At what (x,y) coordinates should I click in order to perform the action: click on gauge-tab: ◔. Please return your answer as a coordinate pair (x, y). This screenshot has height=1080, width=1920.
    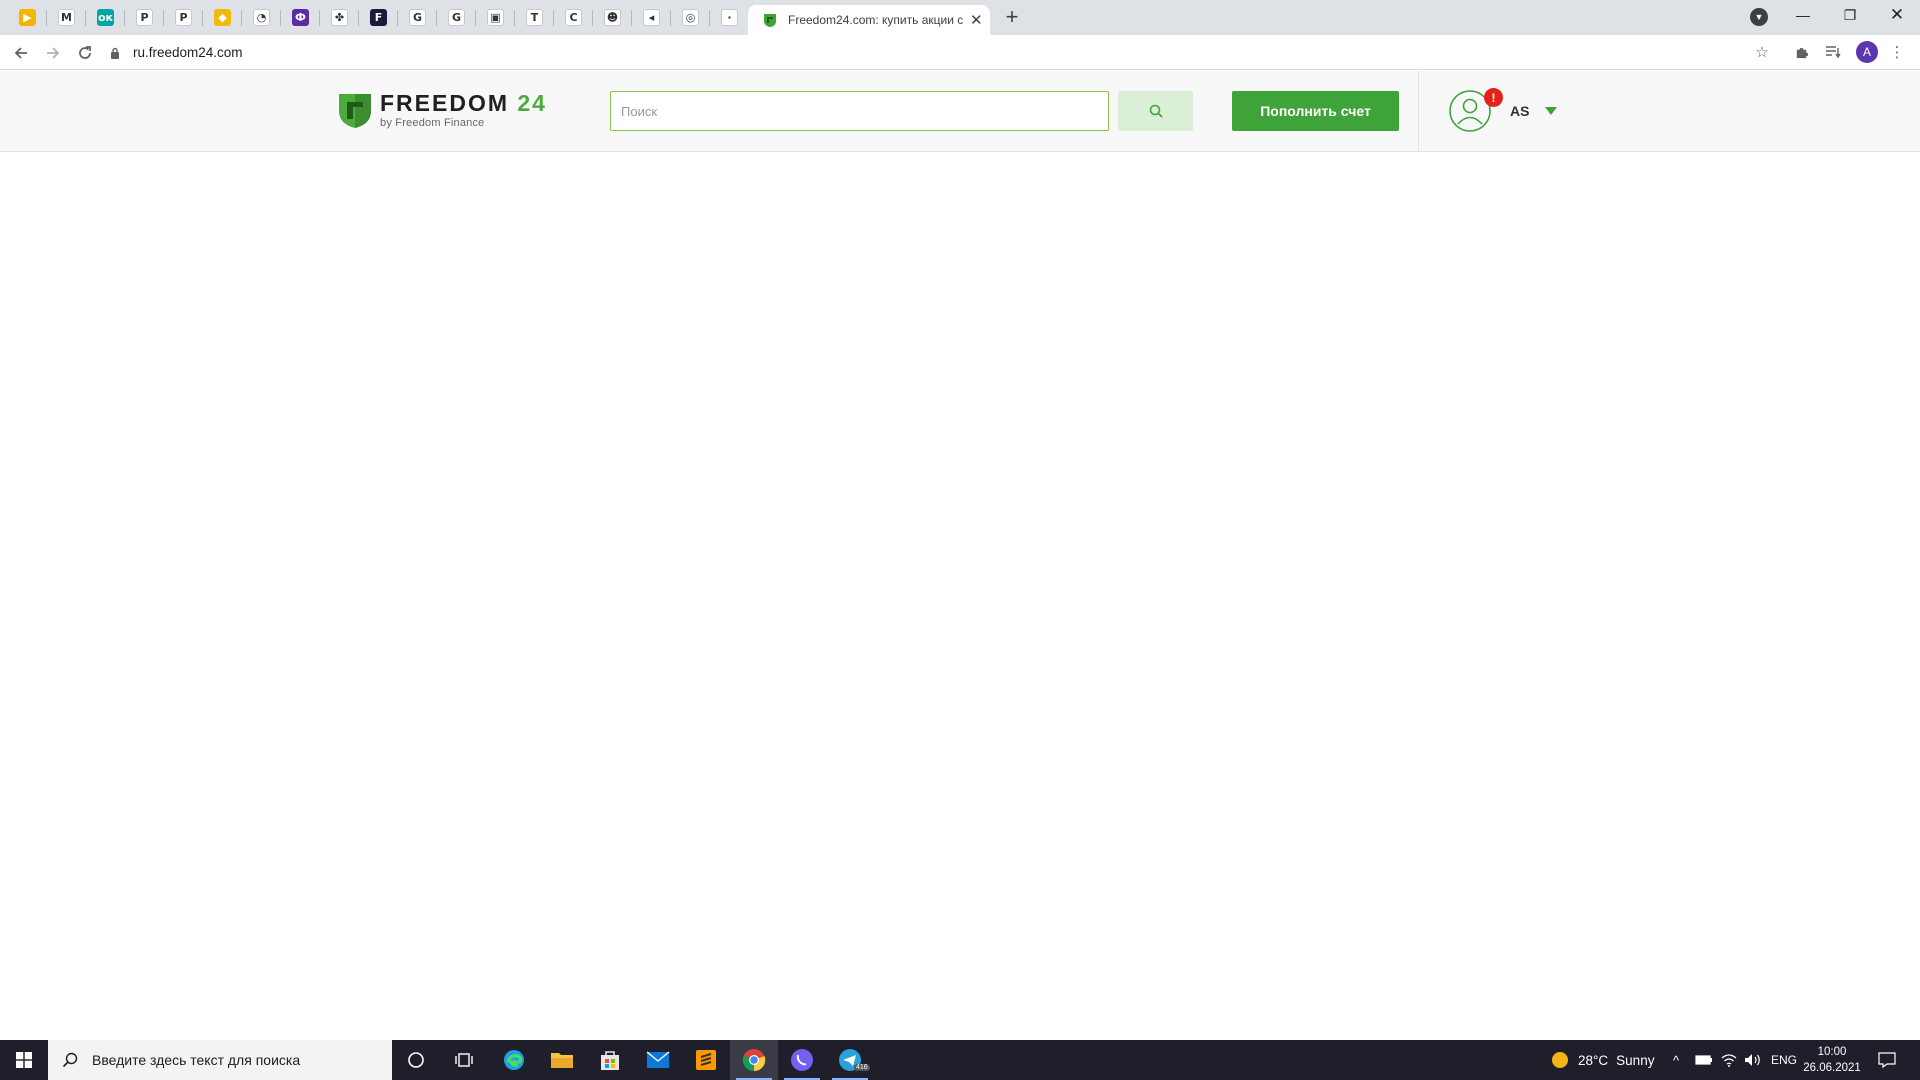
    Looking at the image, I should click on (261, 17).